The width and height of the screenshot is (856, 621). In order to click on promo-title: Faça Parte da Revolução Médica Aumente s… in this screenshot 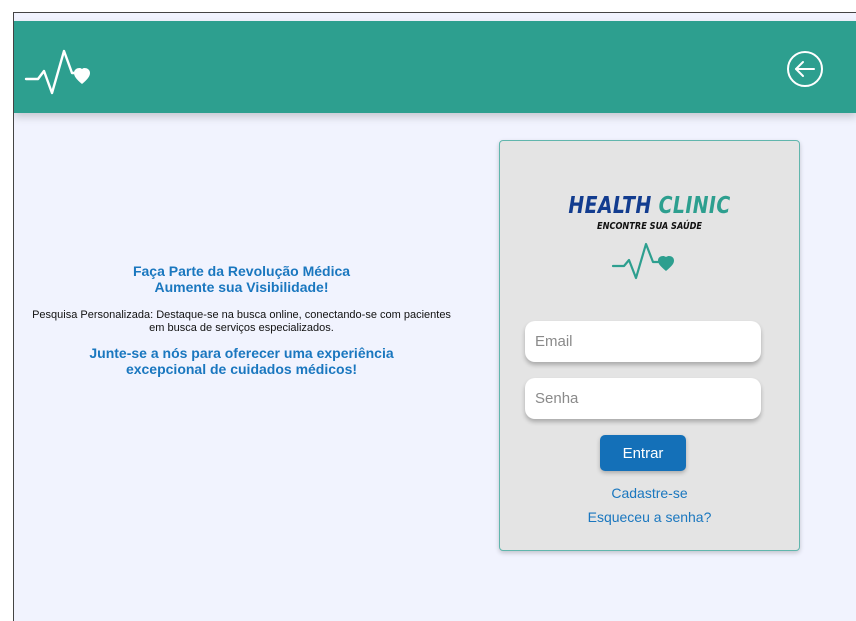, I will do `click(241, 279)`.